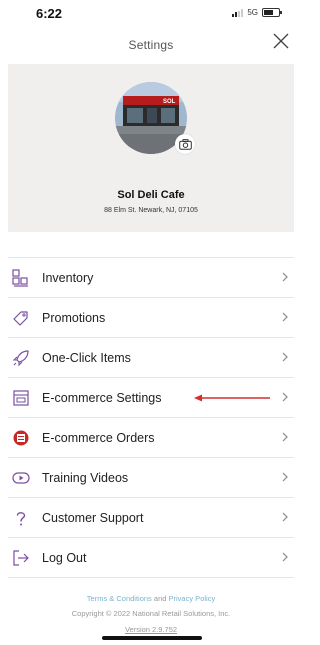  I want to click on menu-item-ecommerce-orders: E-commerce Orders, so click(151, 438).